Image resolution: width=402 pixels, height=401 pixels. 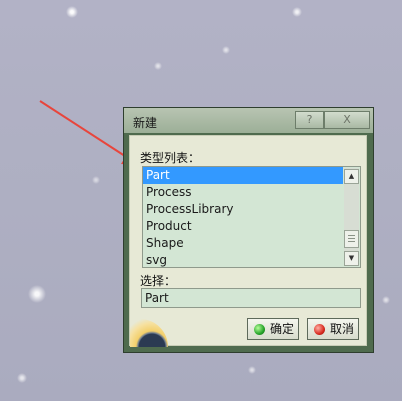 What do you see at coordinates (243, 260) in the screenshot?
I see `list-item-svg: svg` at bounding box center [243, 260].